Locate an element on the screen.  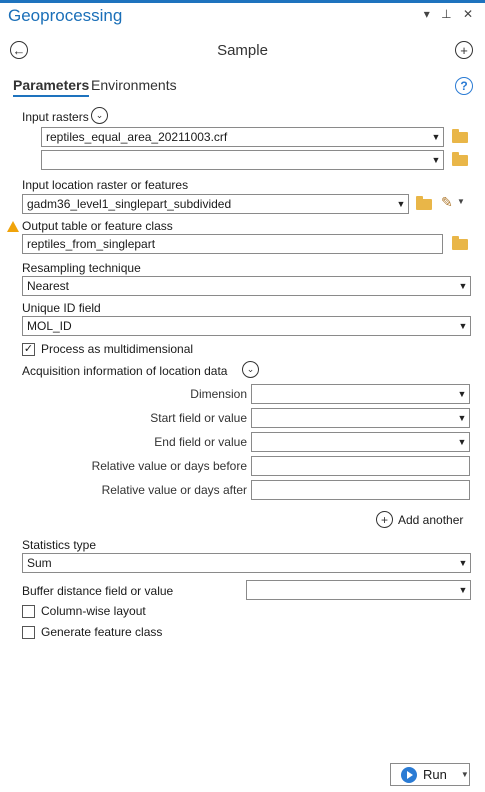
statistics-dropdown: Sum ▼ is located at coordinates (246, 563).